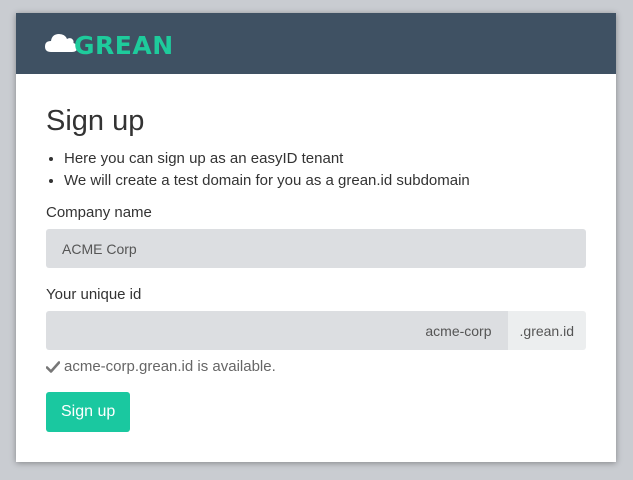 This screenshot has width=633, height=480. Describe the element at coordinates (316, 43) in the screenshot. I see `app-header: GREAN` at that location.